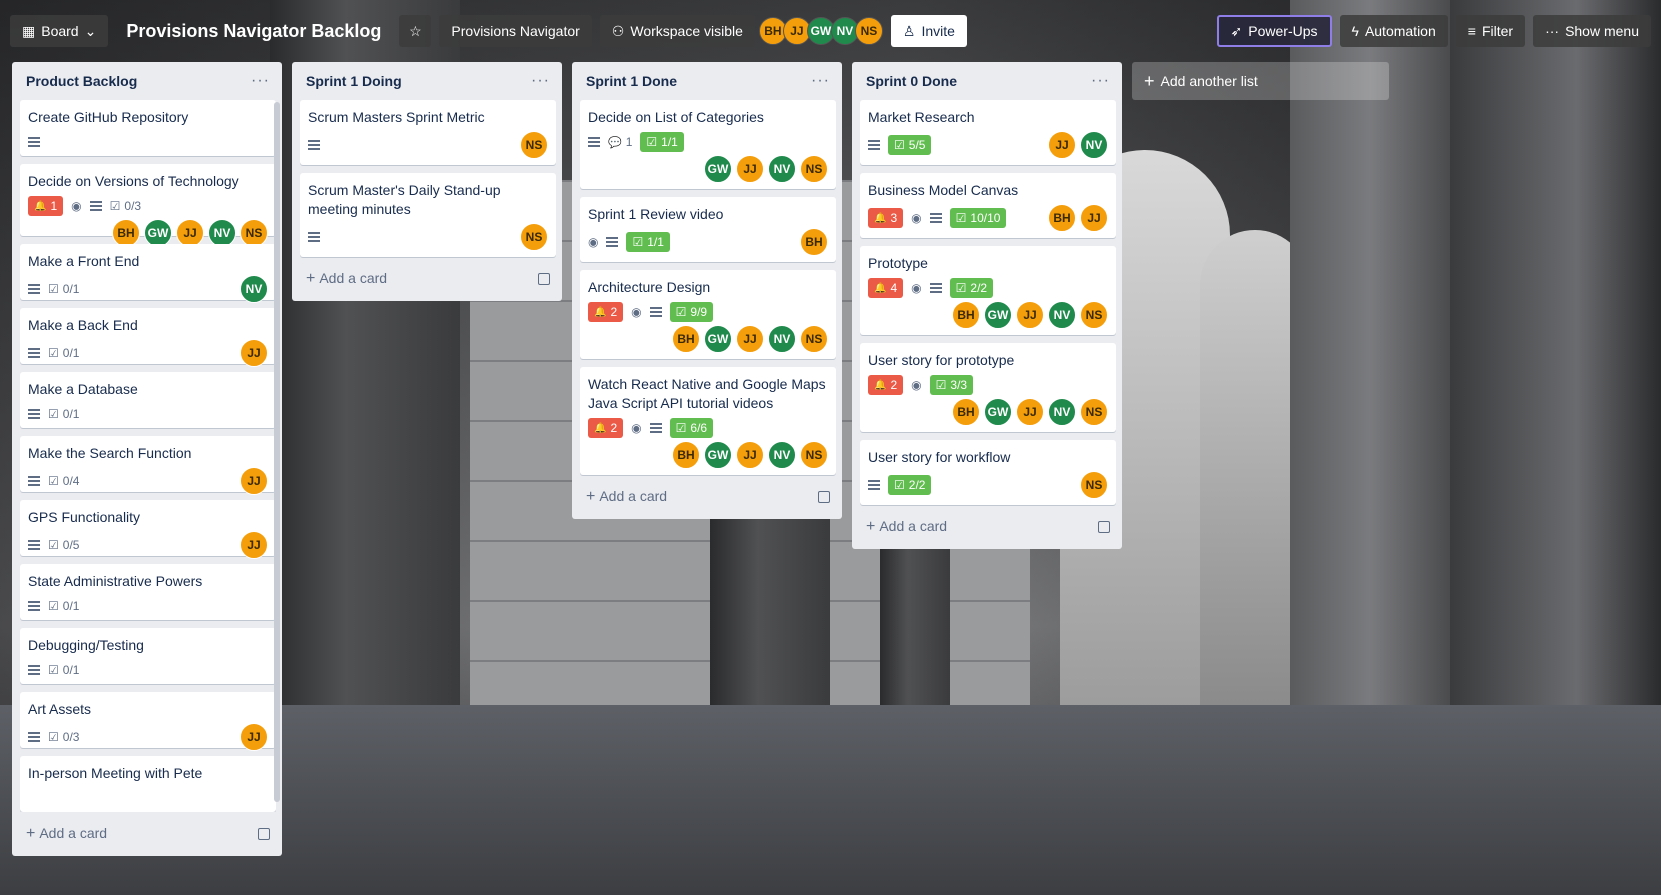  What do you see at coordinates (988, 205) in the screenshot?
I see `card: Business Model Canvas 🔔 3 ◉ ☑ 10/10 BH JJ` at bounding box center [988, 205].